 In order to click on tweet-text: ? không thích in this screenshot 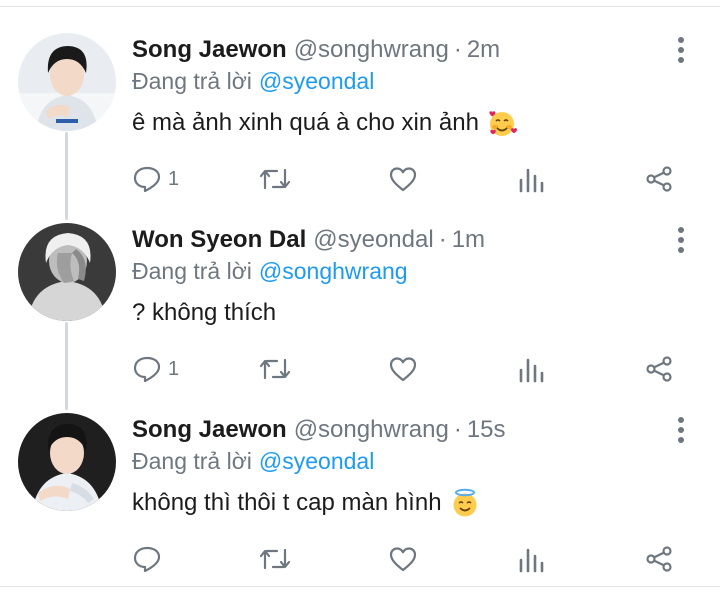, I will do `click(204, 313)`.